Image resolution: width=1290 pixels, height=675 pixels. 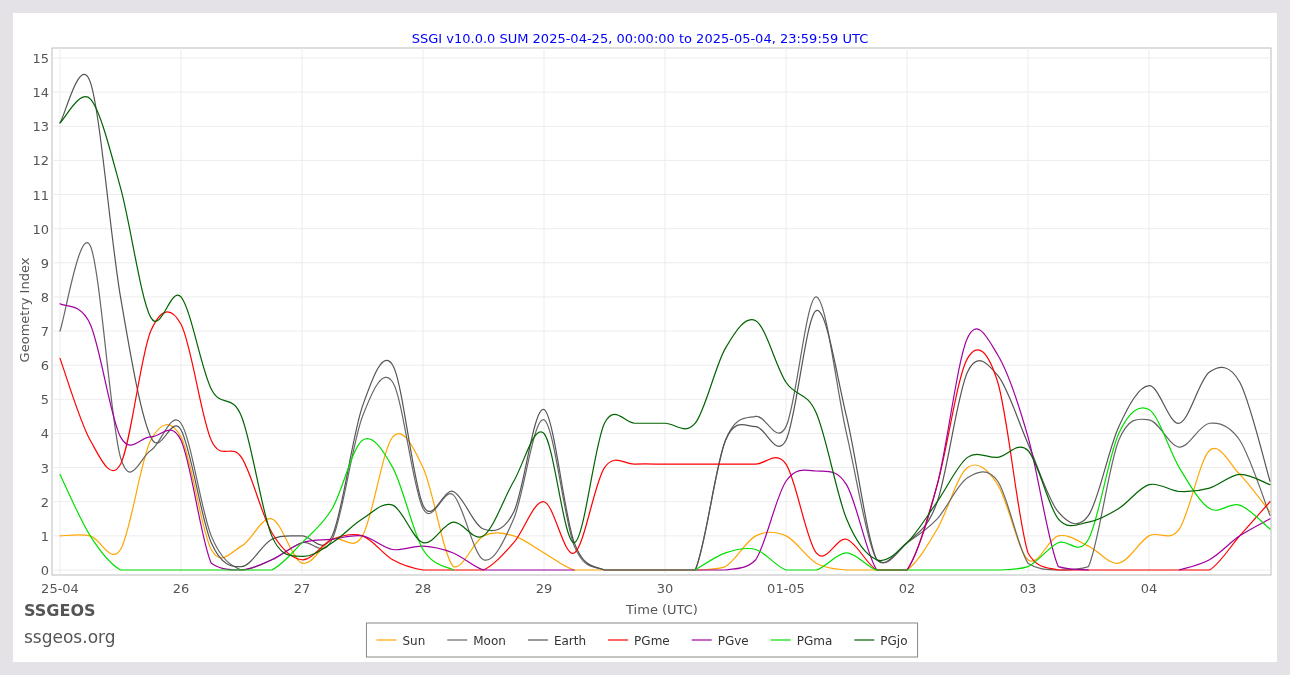 I want to click on axis-tick-label: 04, so click(x=1149, y=588).